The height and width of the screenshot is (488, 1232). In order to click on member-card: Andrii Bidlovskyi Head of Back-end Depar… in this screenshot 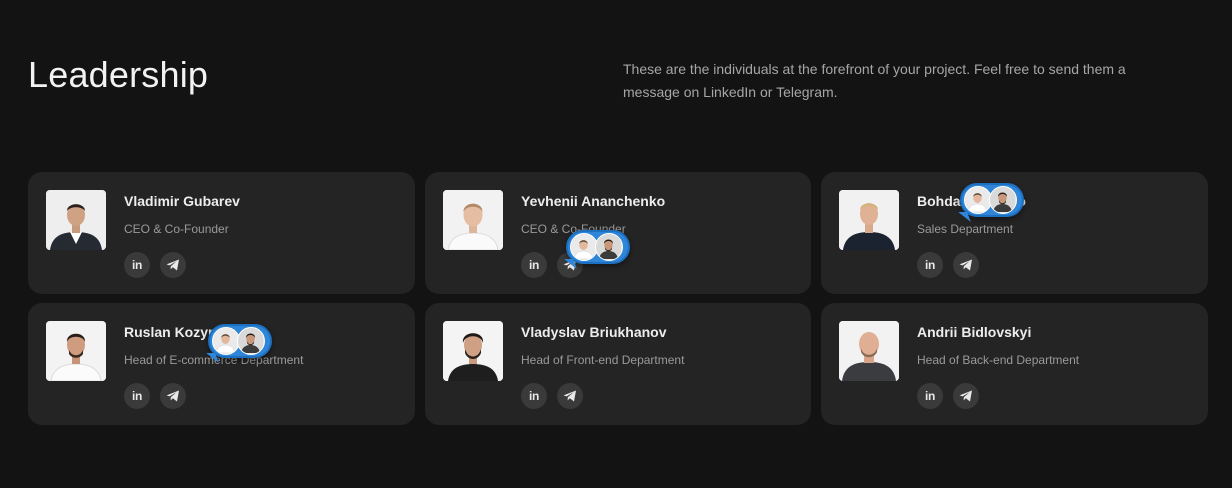, I will do `click(1014, 364)`.